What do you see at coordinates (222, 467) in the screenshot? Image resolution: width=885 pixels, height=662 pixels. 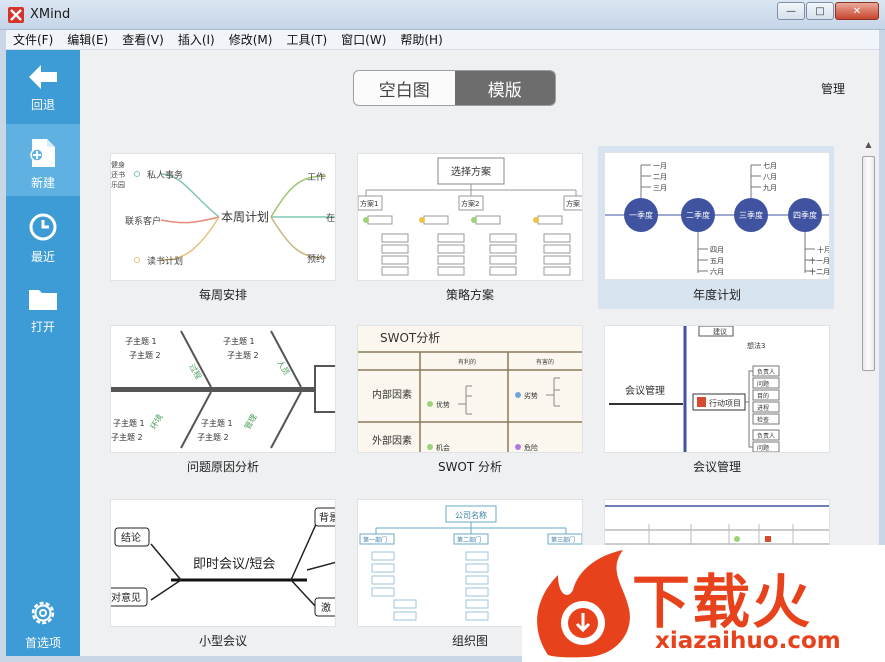 I see `template-name: 问题原因分析` at bounding box center [222, 467].